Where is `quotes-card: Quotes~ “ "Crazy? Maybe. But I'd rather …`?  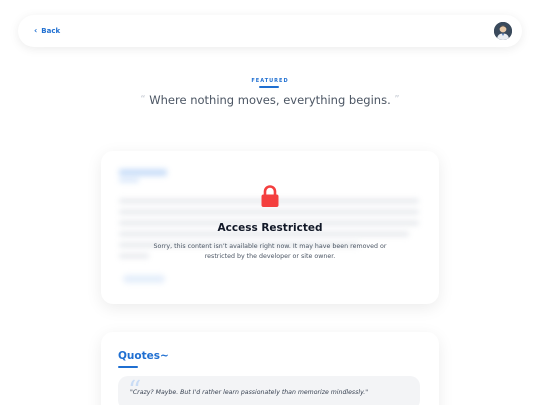
quotes-card: Quotes~ “ "Crazy? Maybe. But I'd rather … is located at coordinates (270, 368).